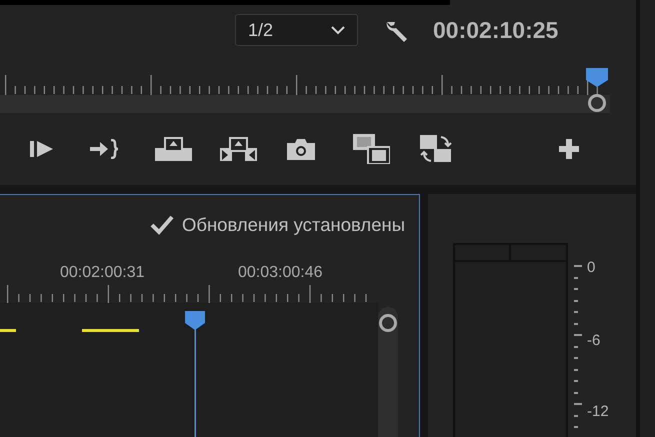  Describe the element at coordinates (280, 273) in the screenshot. I see `ruler-timecode: 00:03:00:46` at that location.